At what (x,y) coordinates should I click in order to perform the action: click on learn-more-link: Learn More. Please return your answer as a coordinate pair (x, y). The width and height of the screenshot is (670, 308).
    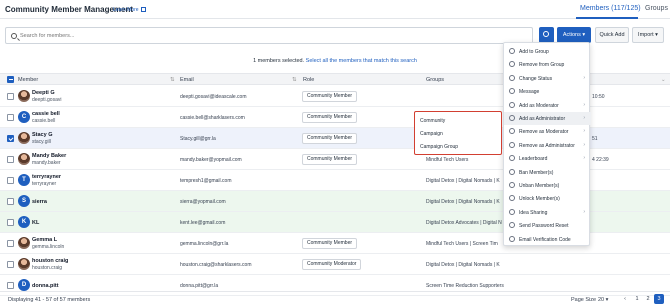
    Looking at the image, I should click on (129, 10).